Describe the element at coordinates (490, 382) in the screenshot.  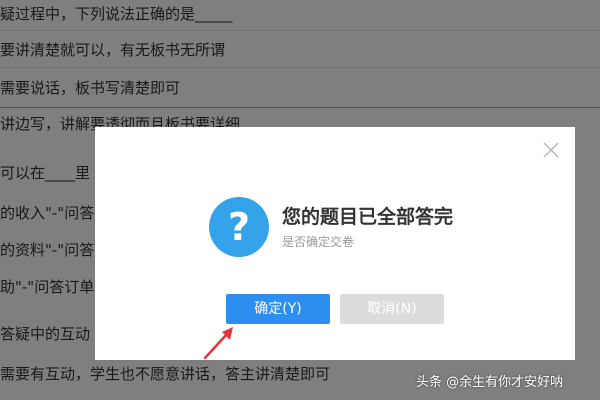
I see `watermark: 头条 @余生有你才安好呐` at that location.